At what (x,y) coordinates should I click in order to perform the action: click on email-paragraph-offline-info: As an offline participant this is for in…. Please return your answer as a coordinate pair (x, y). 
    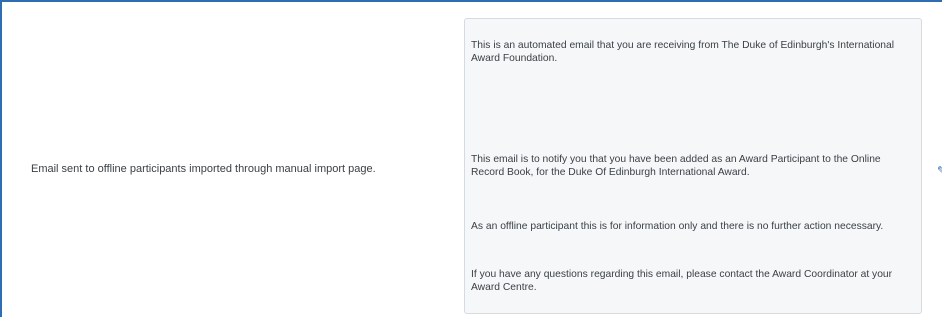
    Looking at the image, I should click on (677, 226).